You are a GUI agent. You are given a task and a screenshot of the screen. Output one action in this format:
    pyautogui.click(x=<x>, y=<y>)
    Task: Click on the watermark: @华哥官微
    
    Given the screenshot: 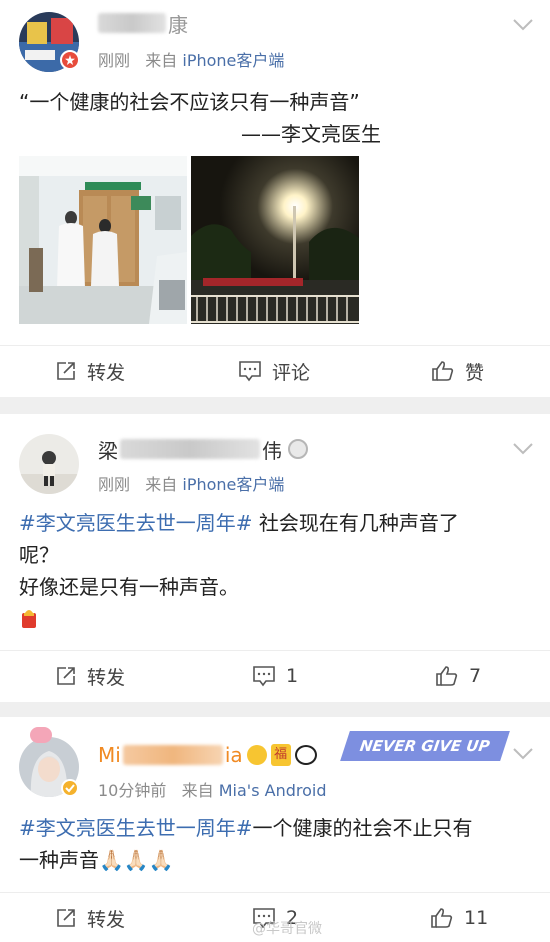 What is the action you would take?
    pyautogui.click(x=287, y=929)
    